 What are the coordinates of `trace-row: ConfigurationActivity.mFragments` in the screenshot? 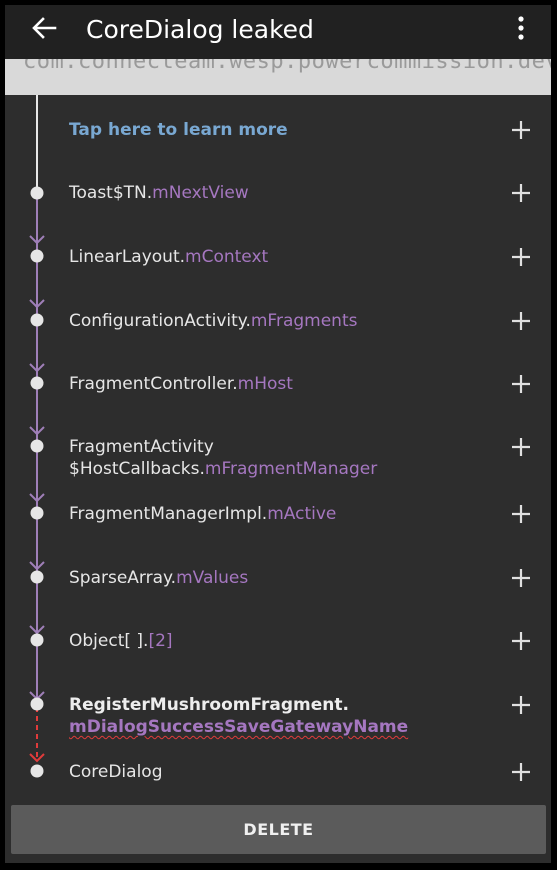 It's located at (278, 327).